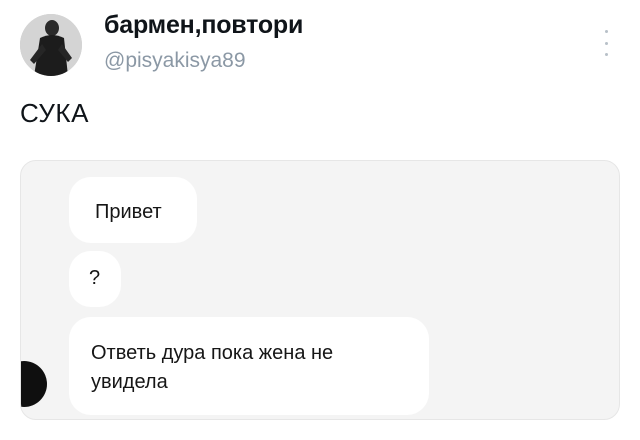  What do you see at coordinates (175, 61) in the screenshot?
I see `user-handle: @pisyakisya89` at bounding box center [175, 61].